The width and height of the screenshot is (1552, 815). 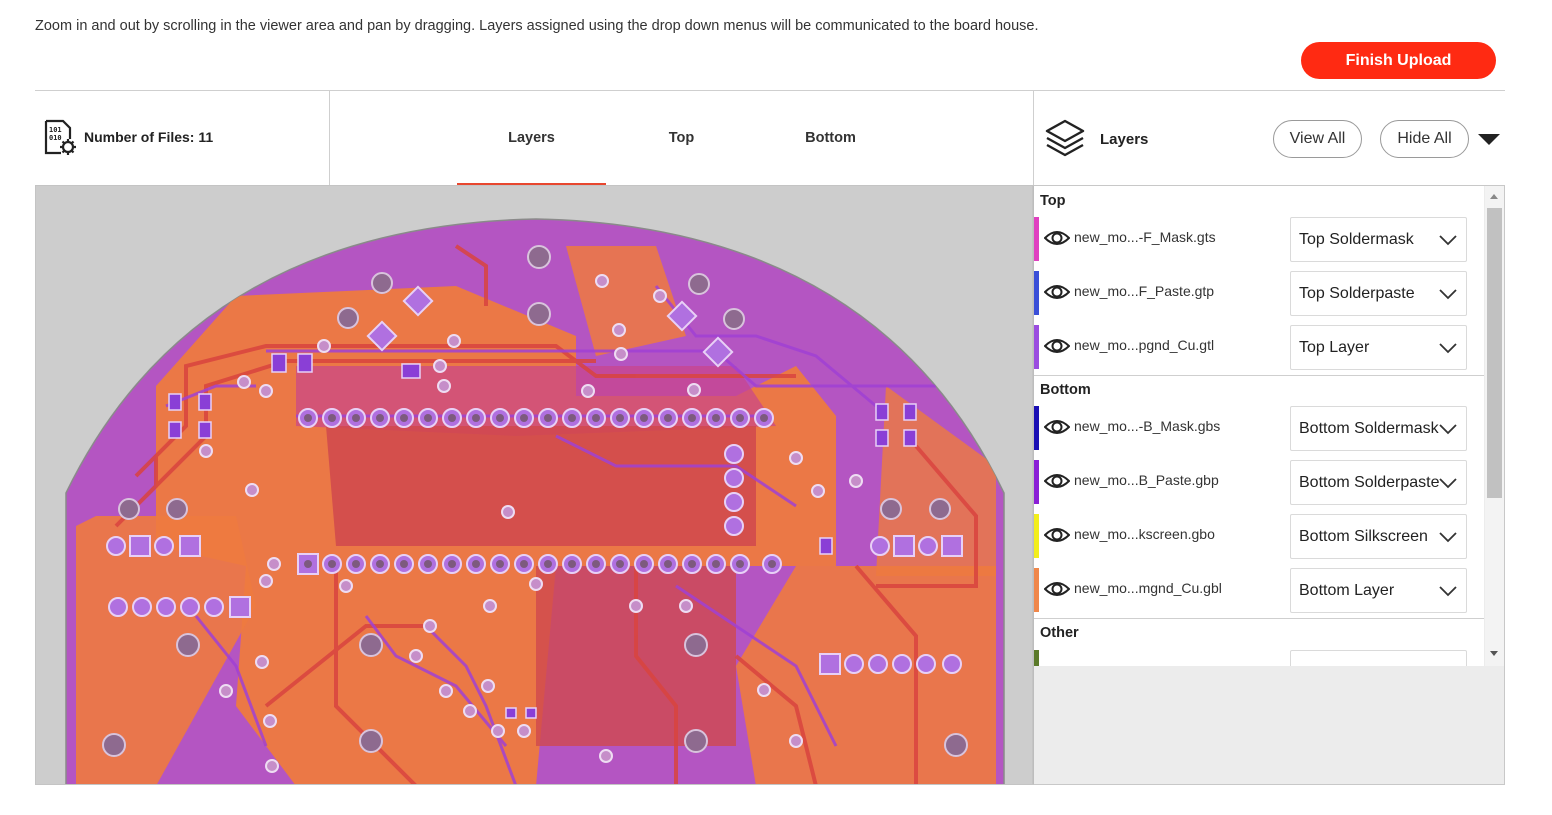 I want to click on view-tabs: Layers Top Bottom, so click(x=682, y=138).